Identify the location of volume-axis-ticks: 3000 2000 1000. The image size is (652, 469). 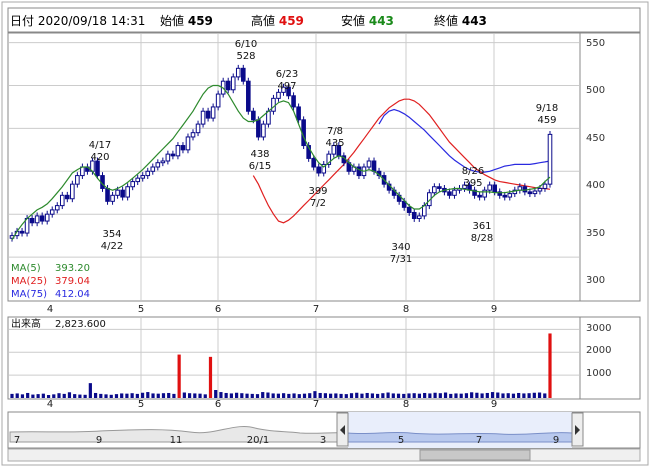
(598, 351).